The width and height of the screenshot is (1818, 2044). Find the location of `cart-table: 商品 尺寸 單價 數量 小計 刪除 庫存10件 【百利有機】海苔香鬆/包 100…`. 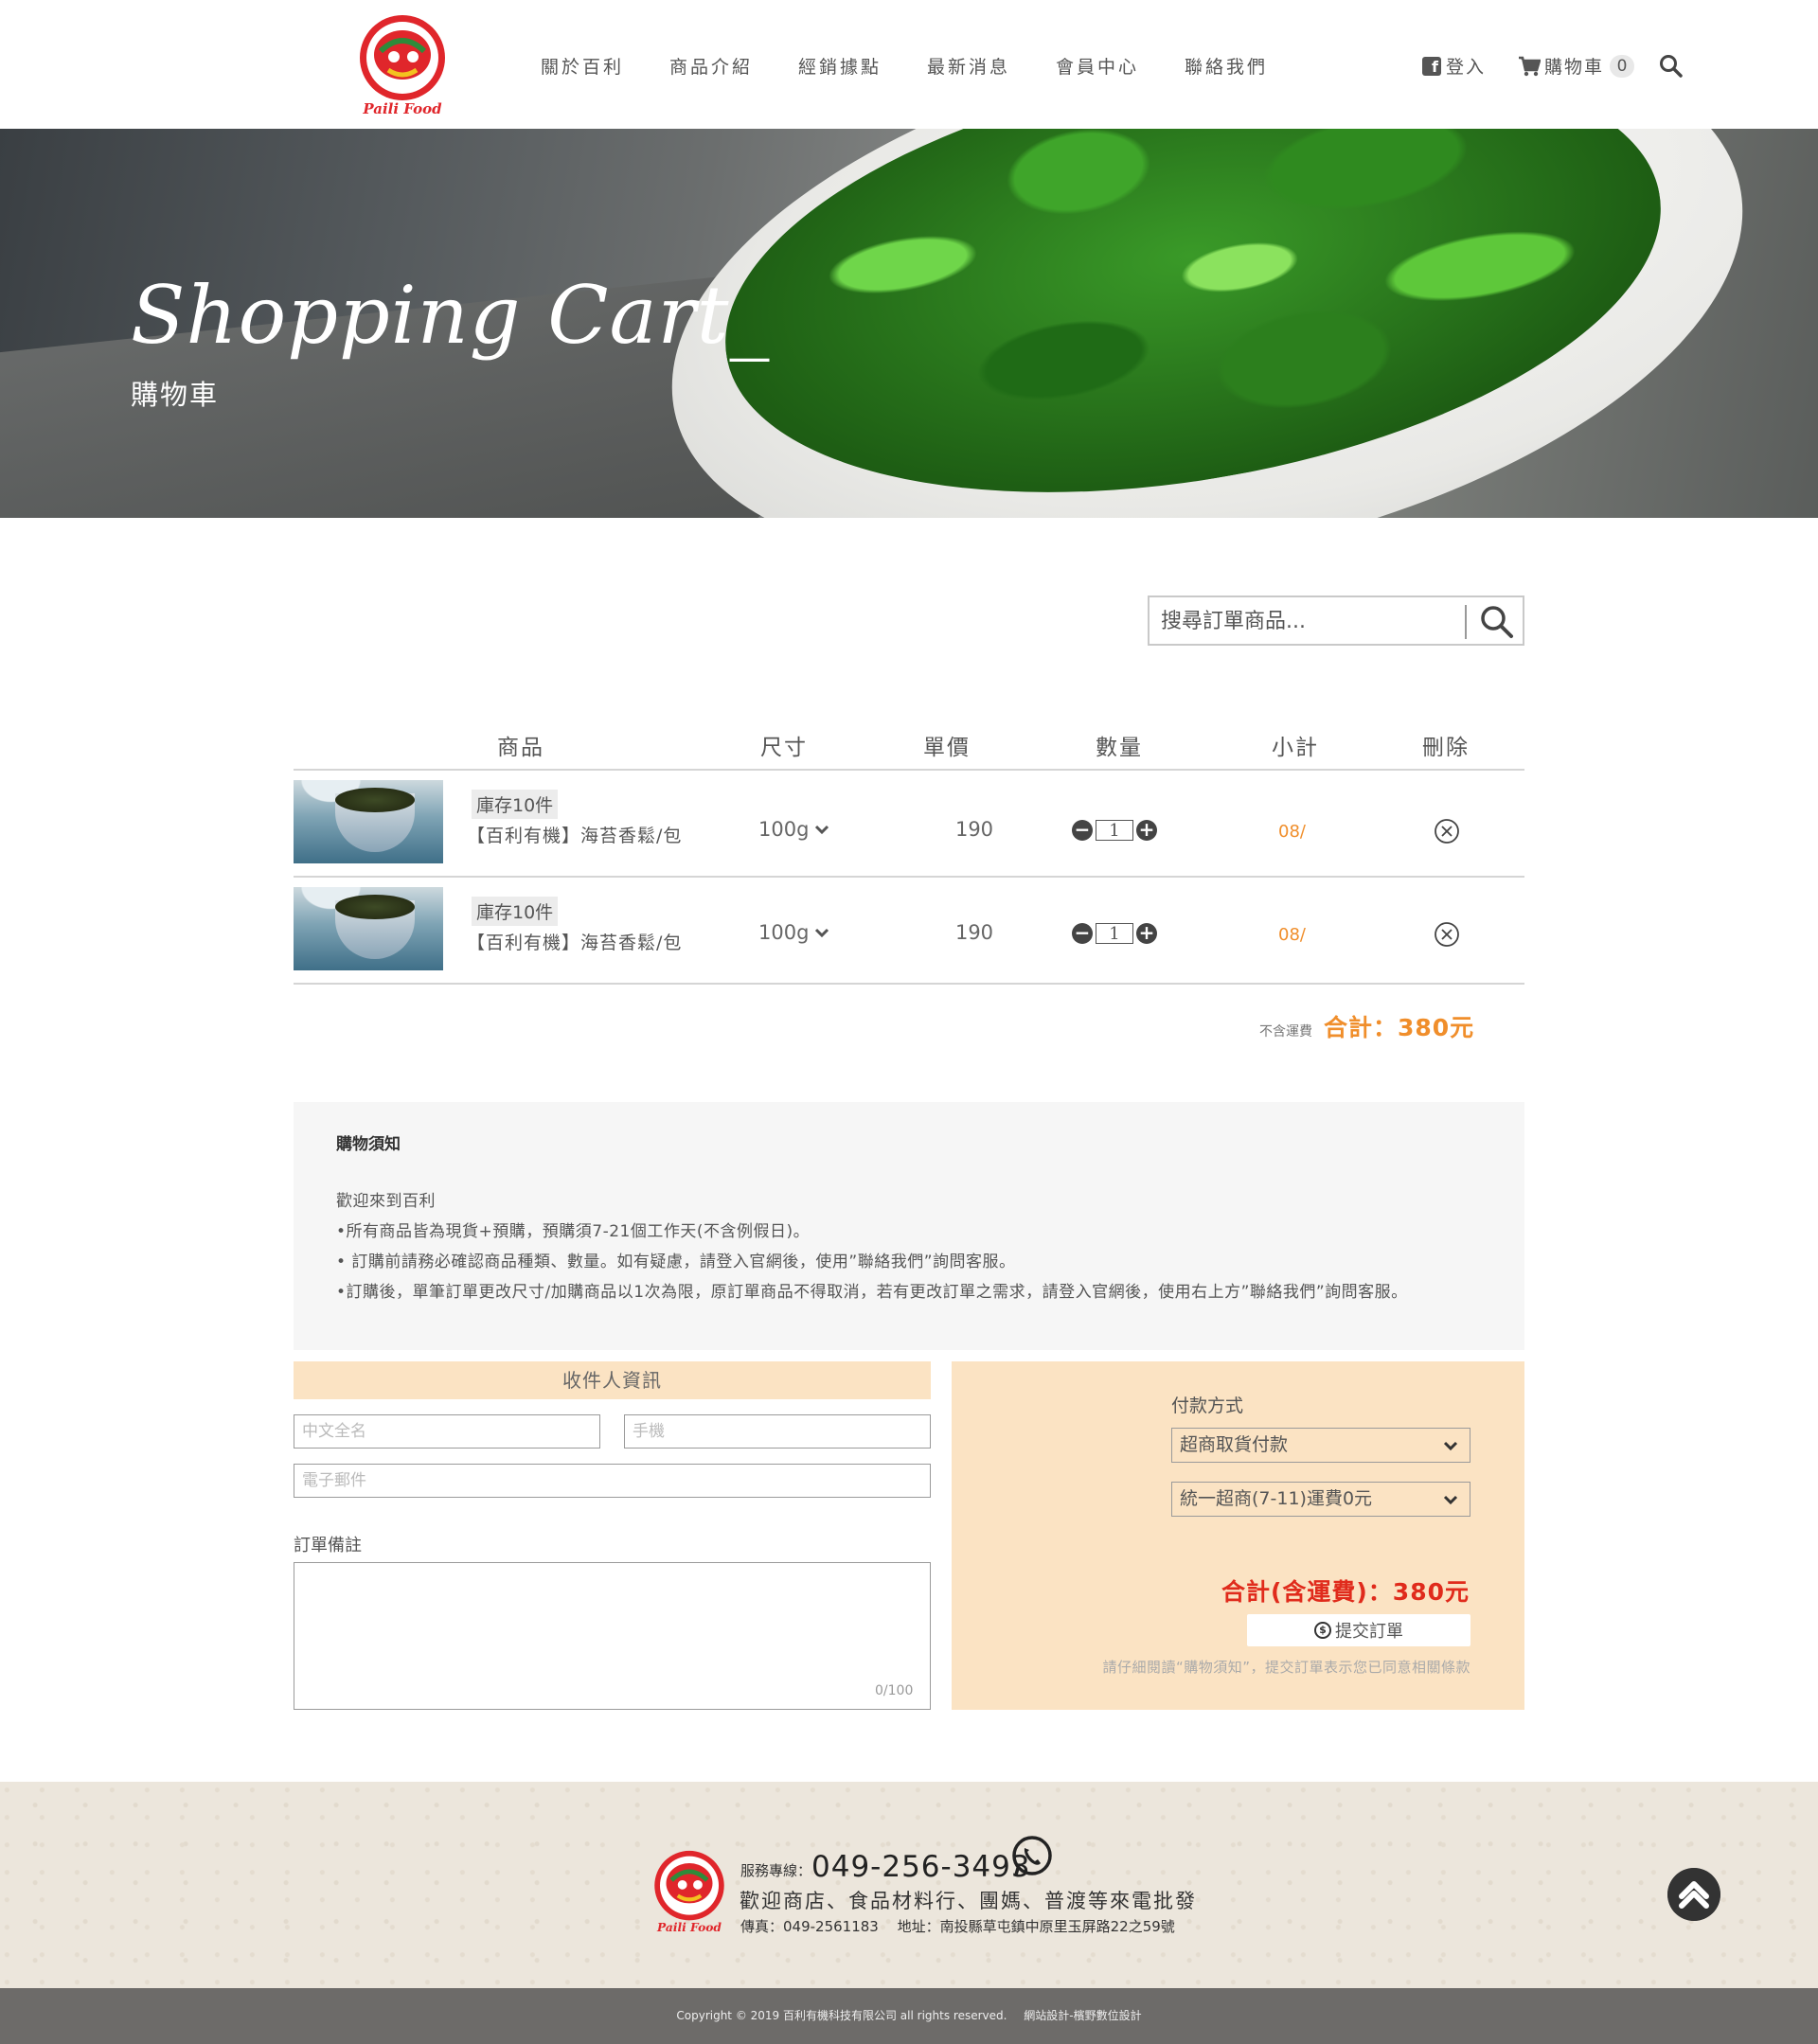

cart-table: 商品 尺寸 單價 數量 小計 刪除 庫存10件 【百利有機】海苔香鬆/包 100… is located at coordinates (909, 852).